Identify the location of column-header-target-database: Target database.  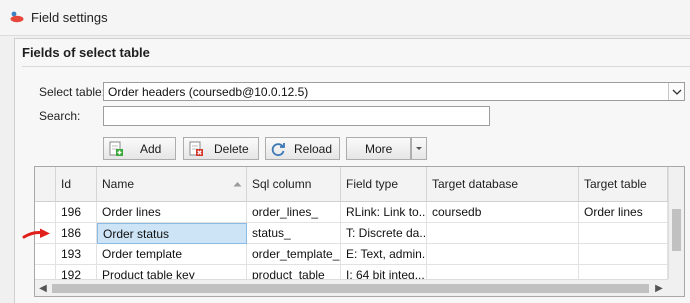
(503, 184).